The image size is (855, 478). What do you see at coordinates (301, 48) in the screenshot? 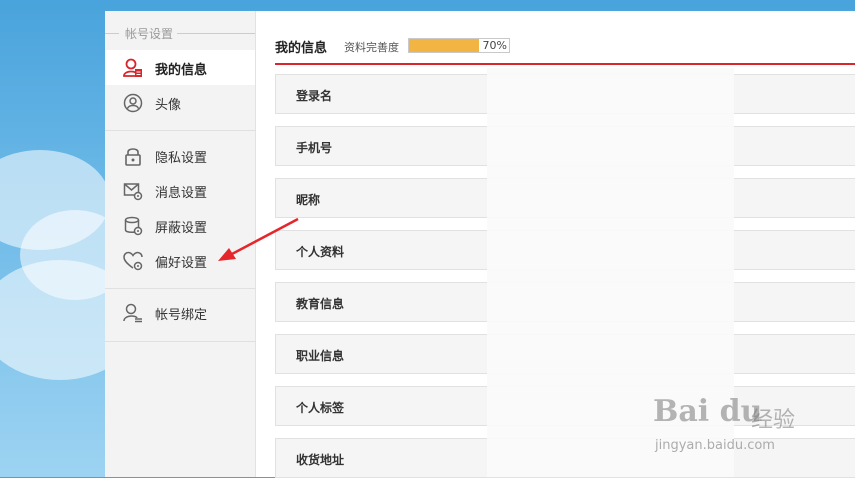
I see `page-title: 我的信息` at bounding box center [301, 48].